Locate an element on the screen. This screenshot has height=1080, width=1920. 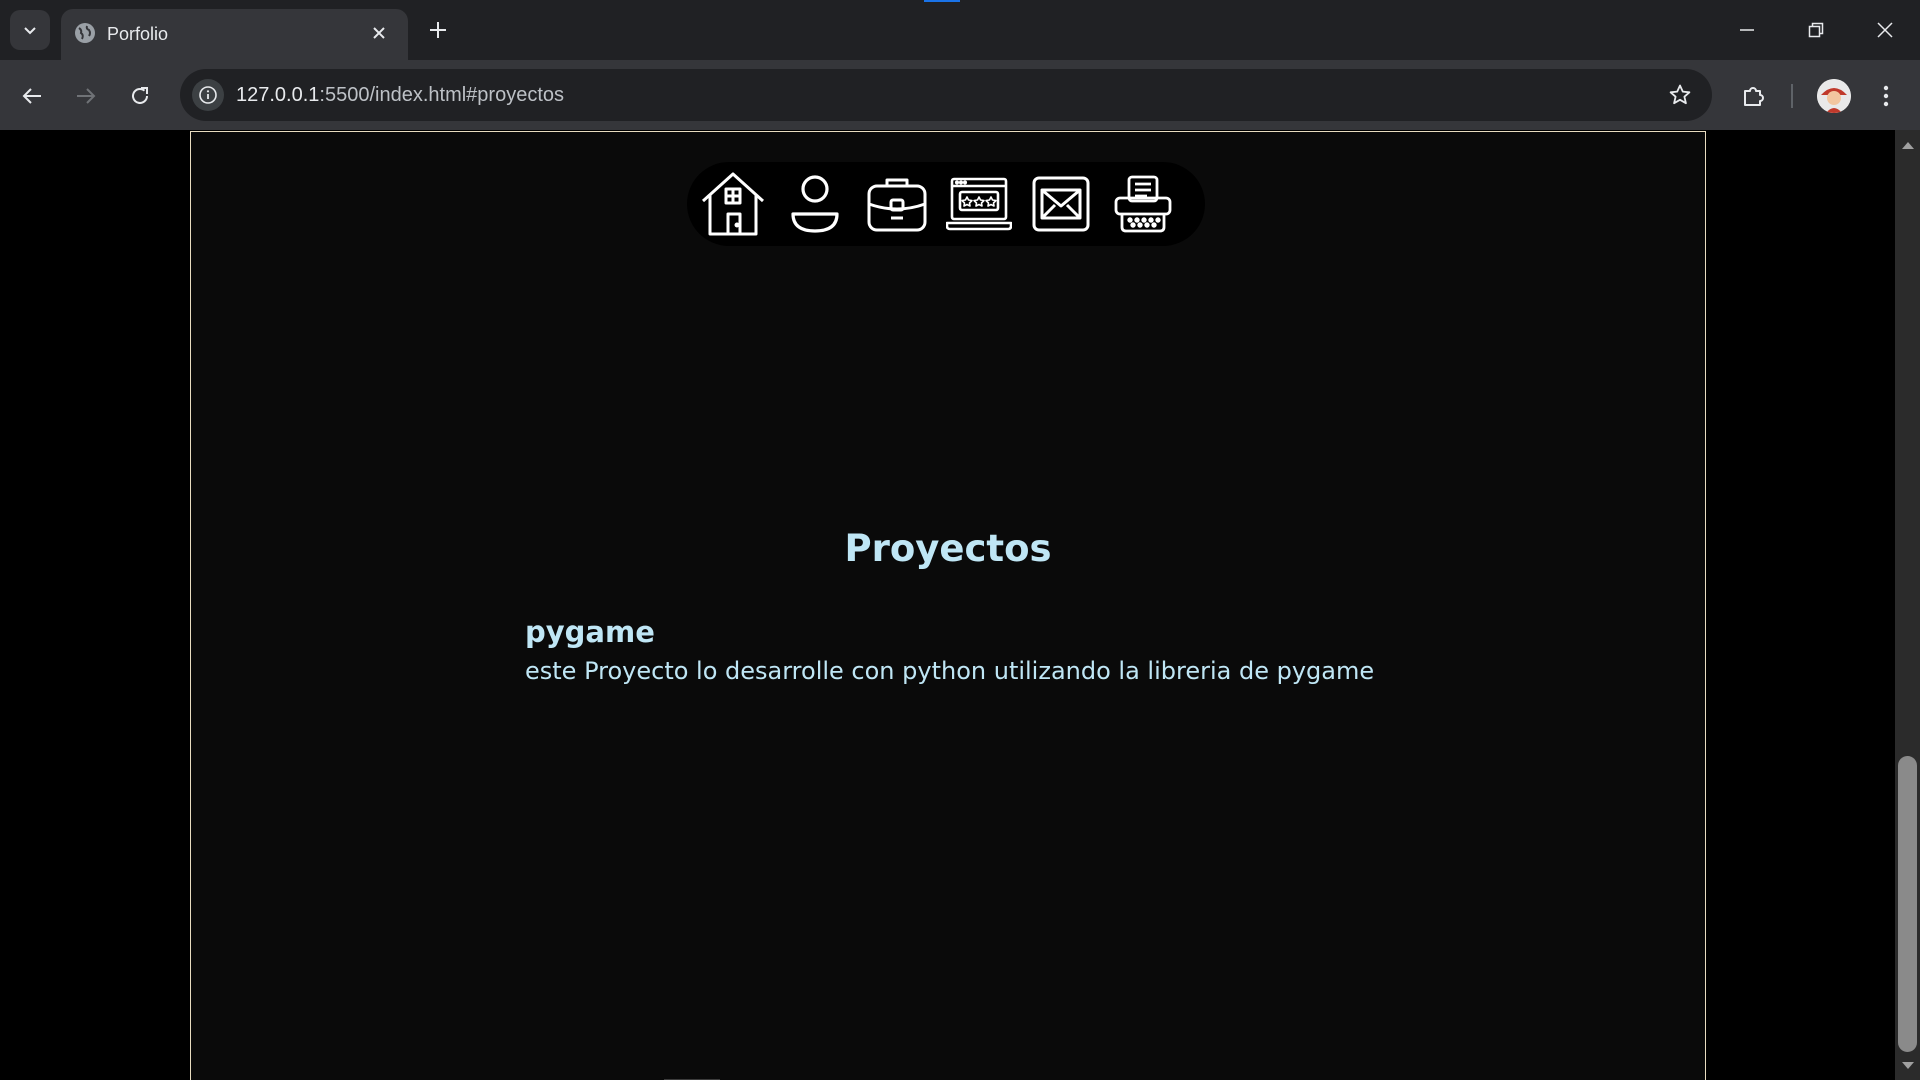
url-text: 127.0.0.1:5500/index.html#proyectos is located at coordinates (400, 95).